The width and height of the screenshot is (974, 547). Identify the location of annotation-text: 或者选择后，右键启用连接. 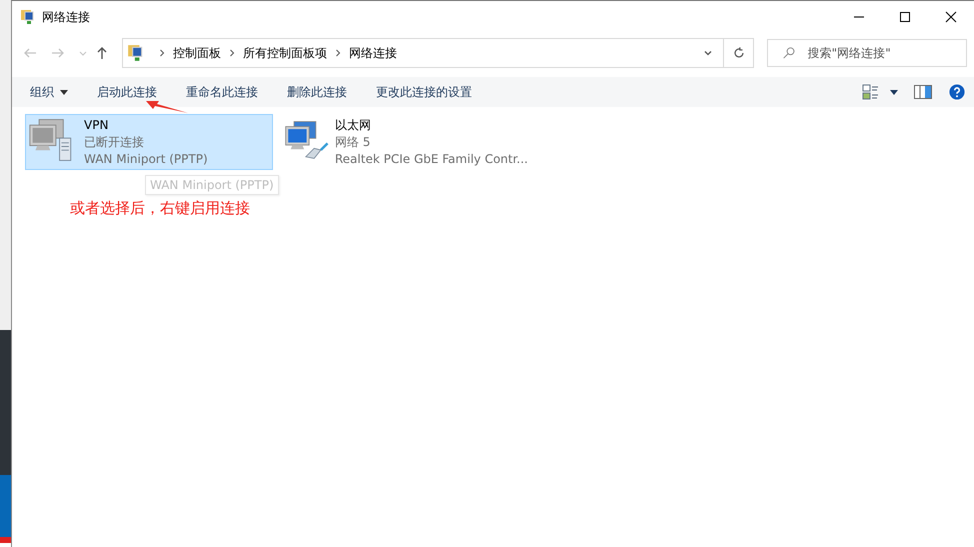
(160, 208).